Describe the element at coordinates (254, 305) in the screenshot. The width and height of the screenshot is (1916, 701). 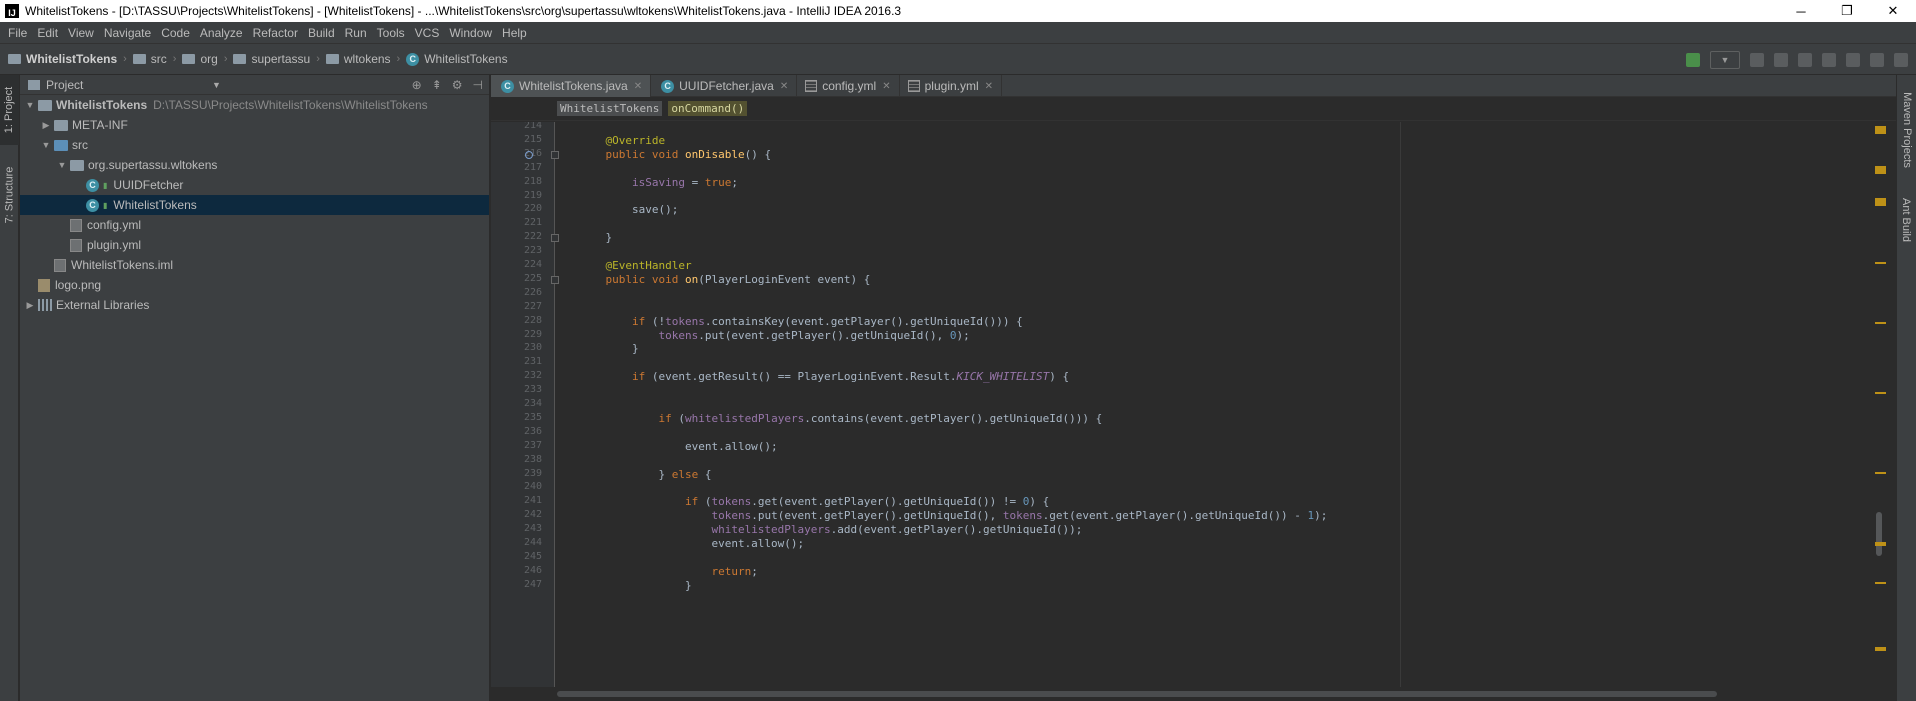
I see `tree-item: ▶ External Libraries` at that location.